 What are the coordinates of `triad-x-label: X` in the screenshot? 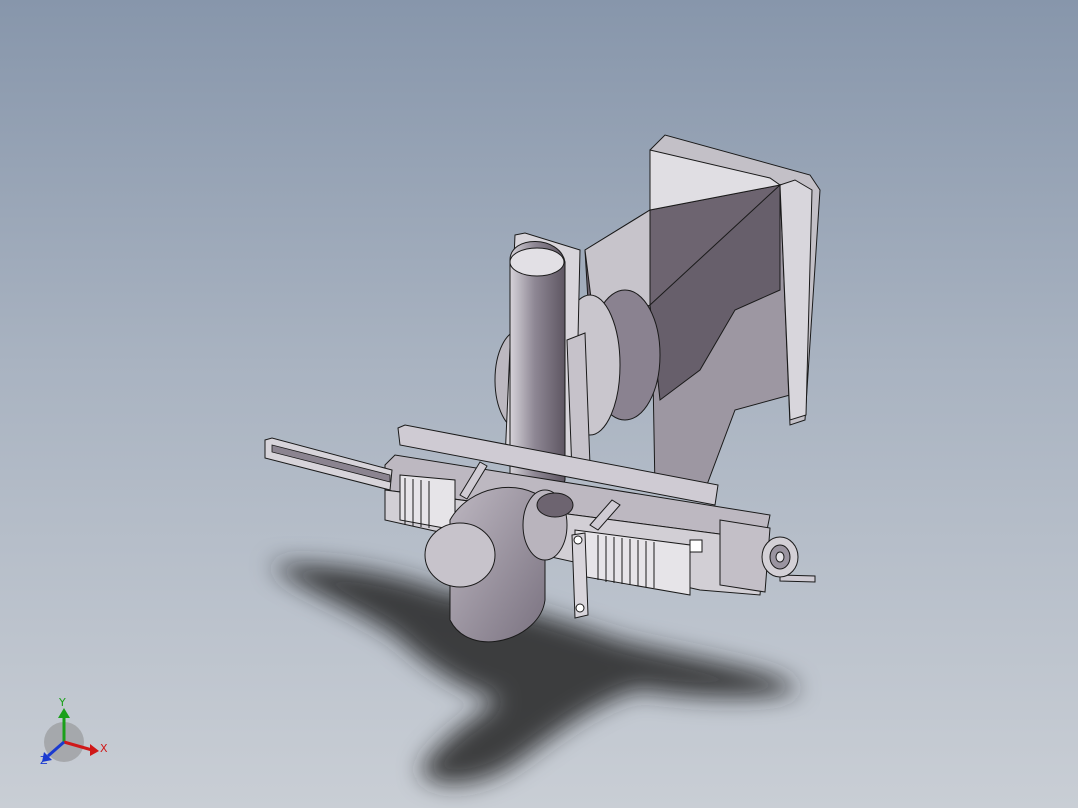 It's located at (104, 748).